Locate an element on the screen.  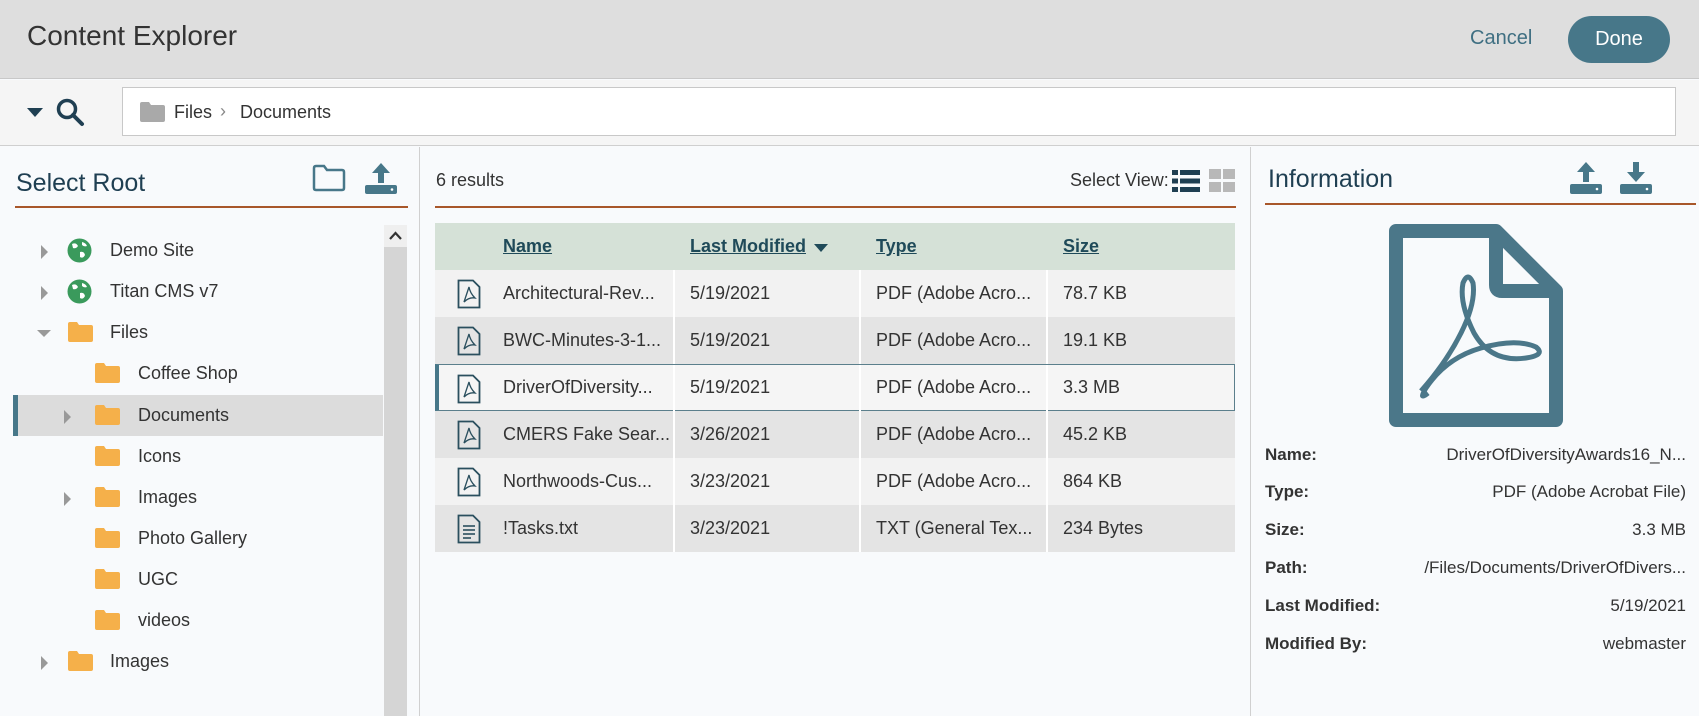
file-name: !Tasks.txt is located at coordinates (541, 528).